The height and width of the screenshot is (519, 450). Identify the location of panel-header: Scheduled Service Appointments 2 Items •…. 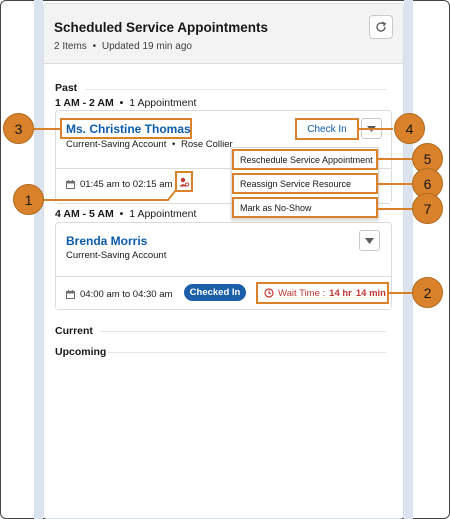
(223, 34).